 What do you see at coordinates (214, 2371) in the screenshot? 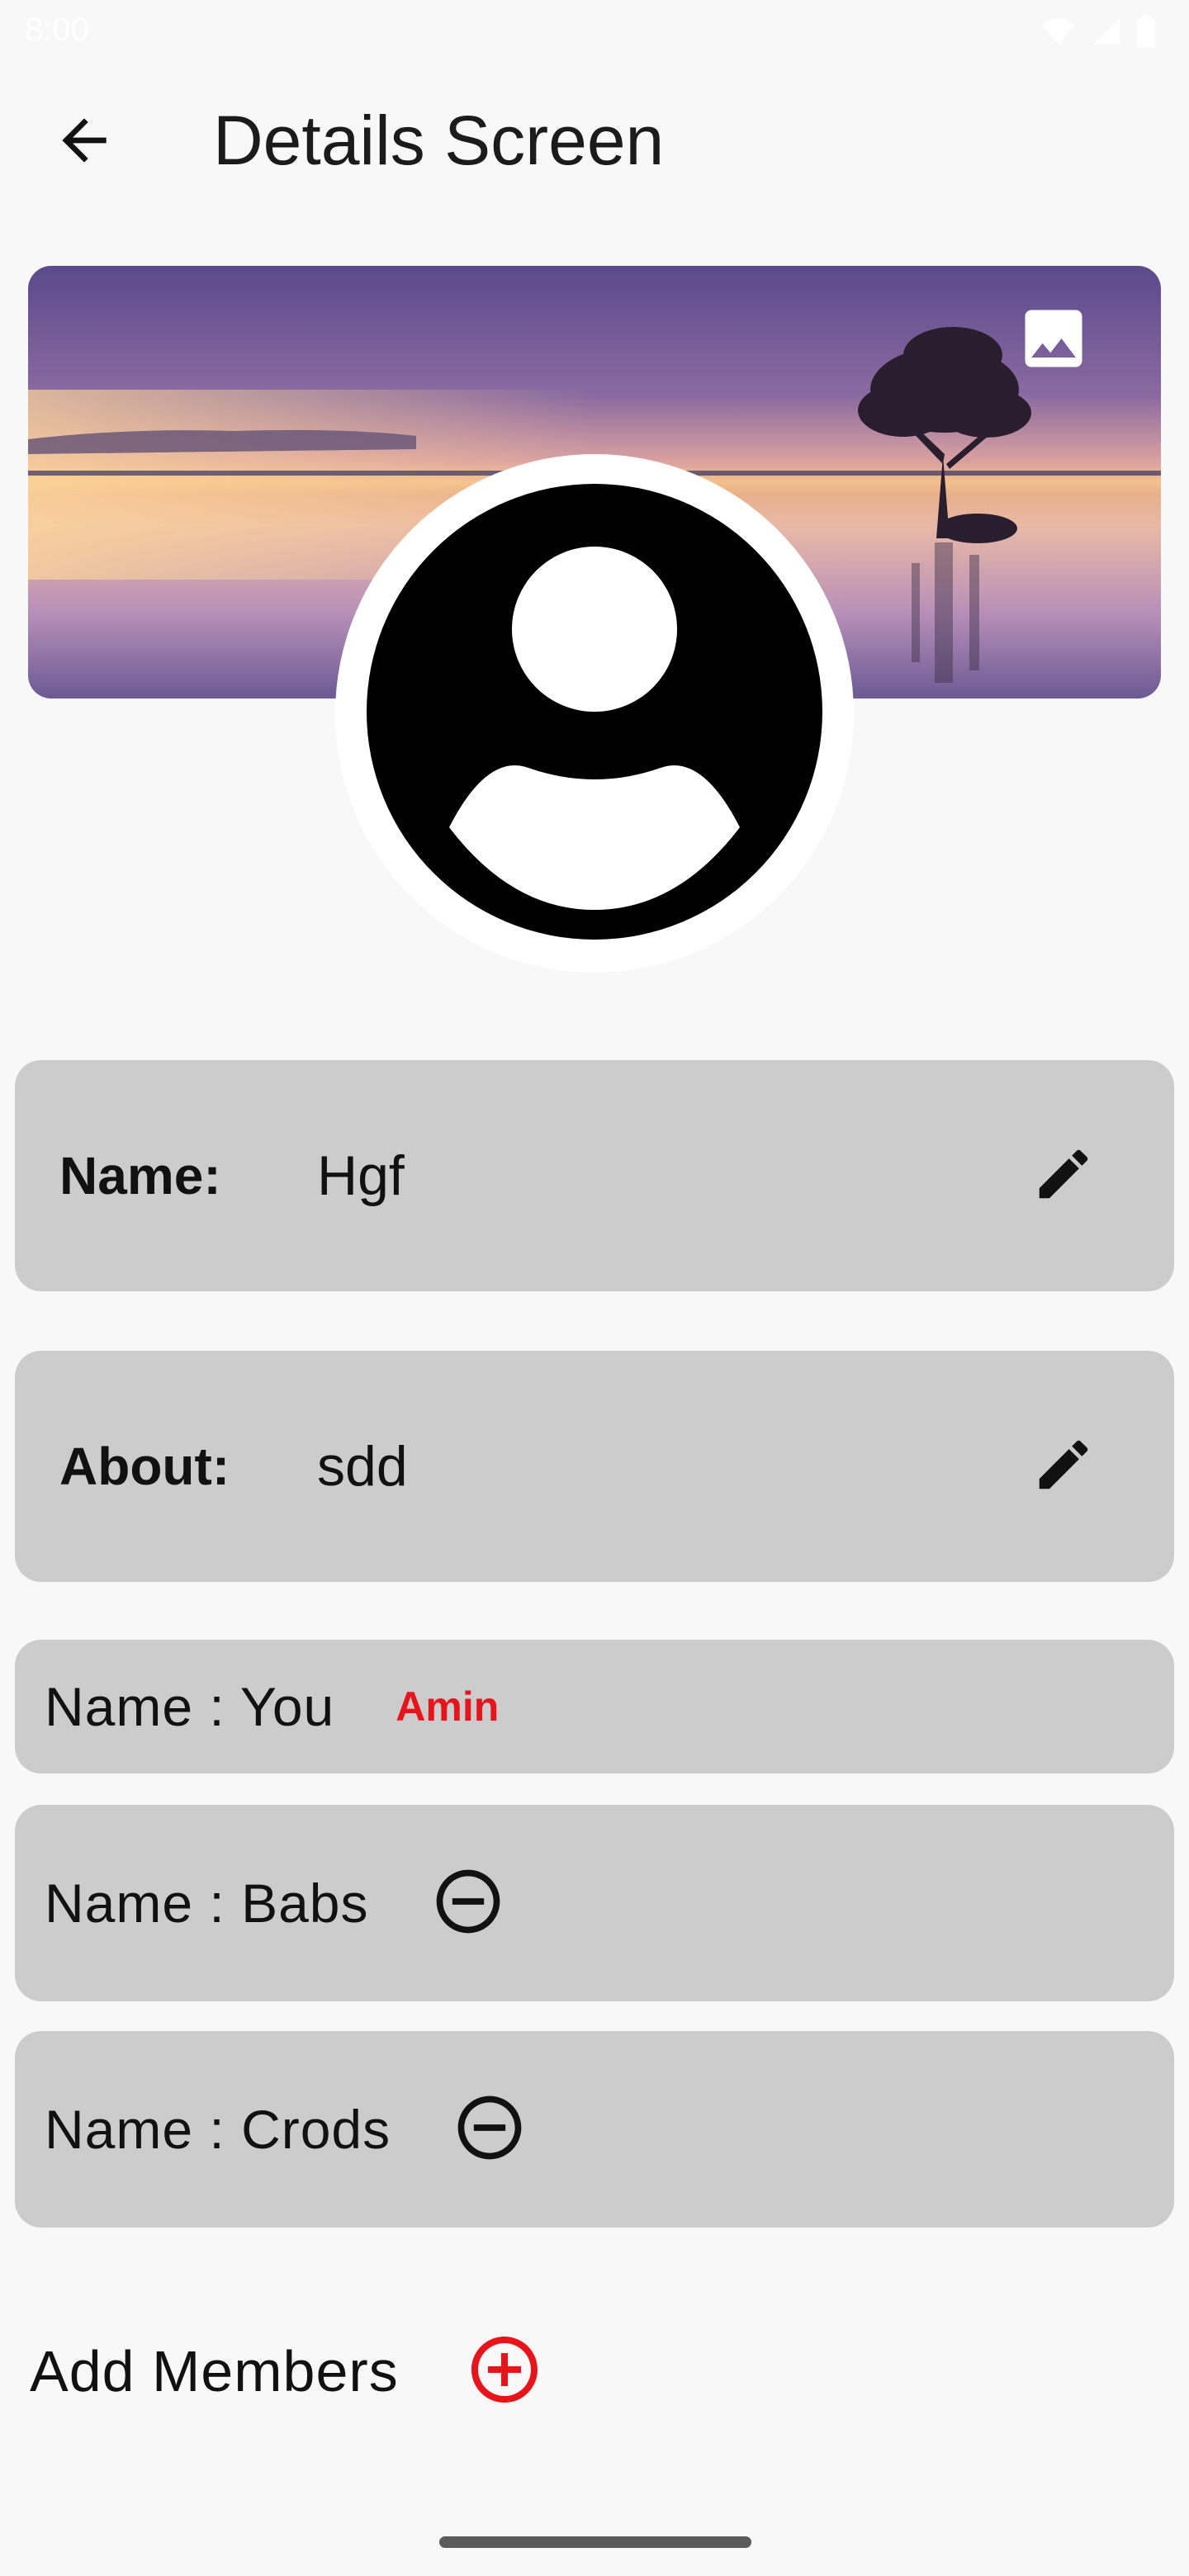
I see `add-members-label: Add Members` at bounding box center [214, 2371].